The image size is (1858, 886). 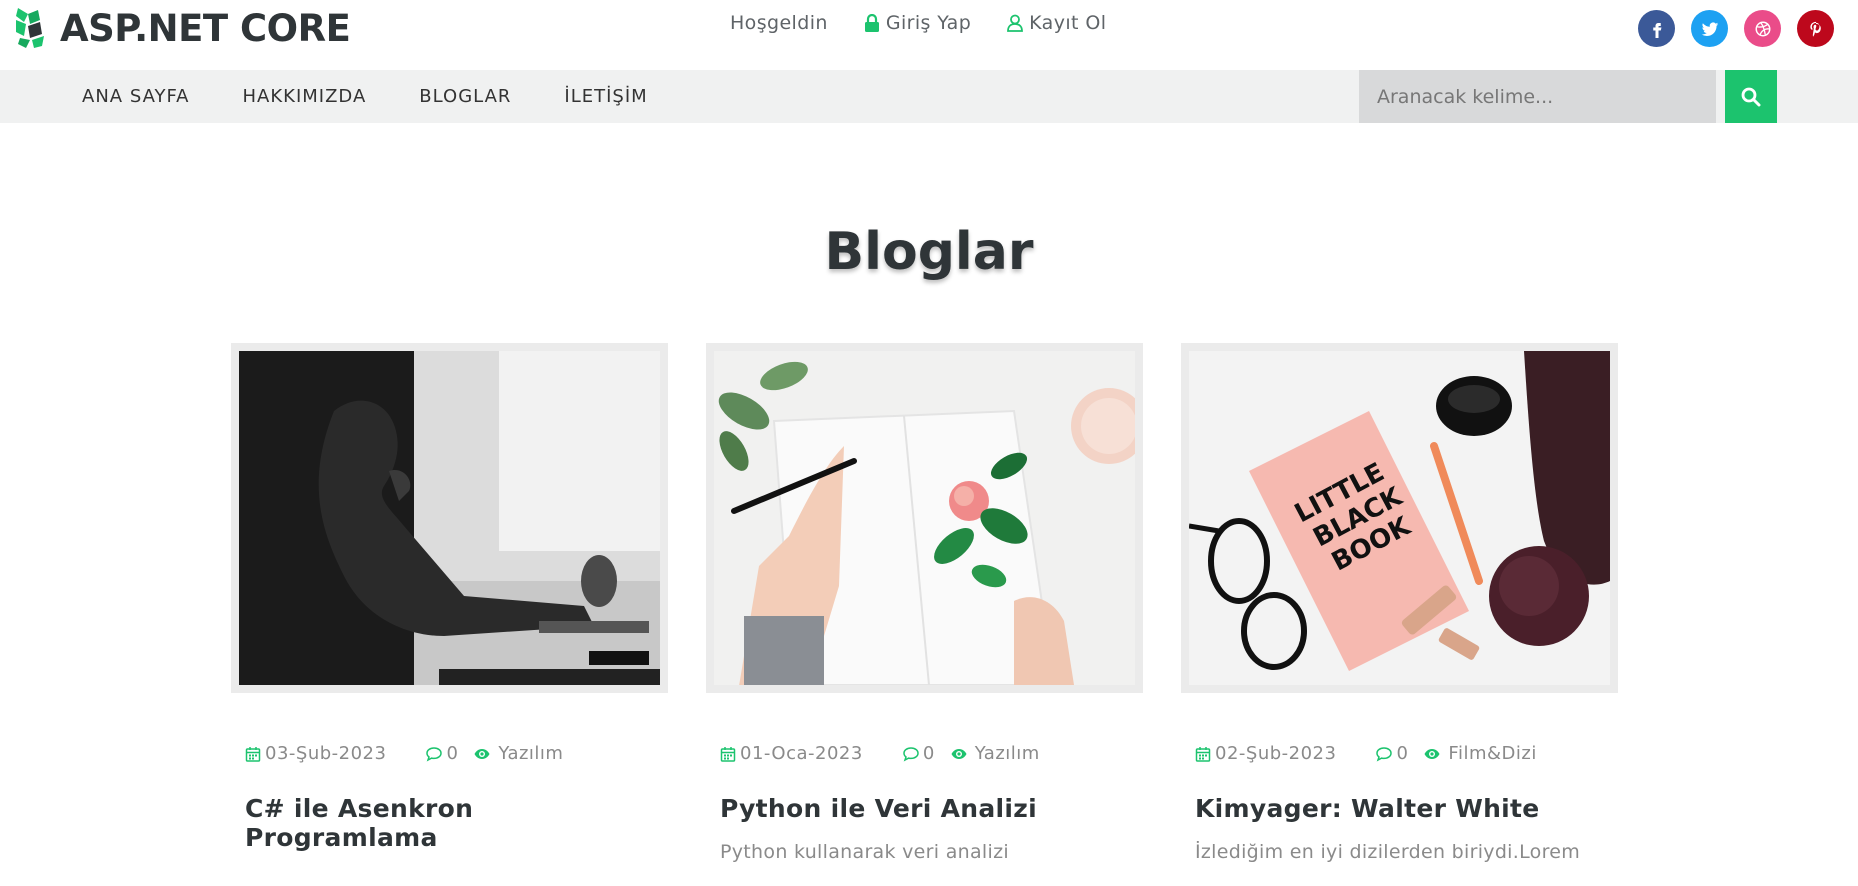 What do you see at coordinates (1399, 808) in the screenshot?
I see `blog-title: Kimyager: Walter White` at bounding box center [1399, 808].